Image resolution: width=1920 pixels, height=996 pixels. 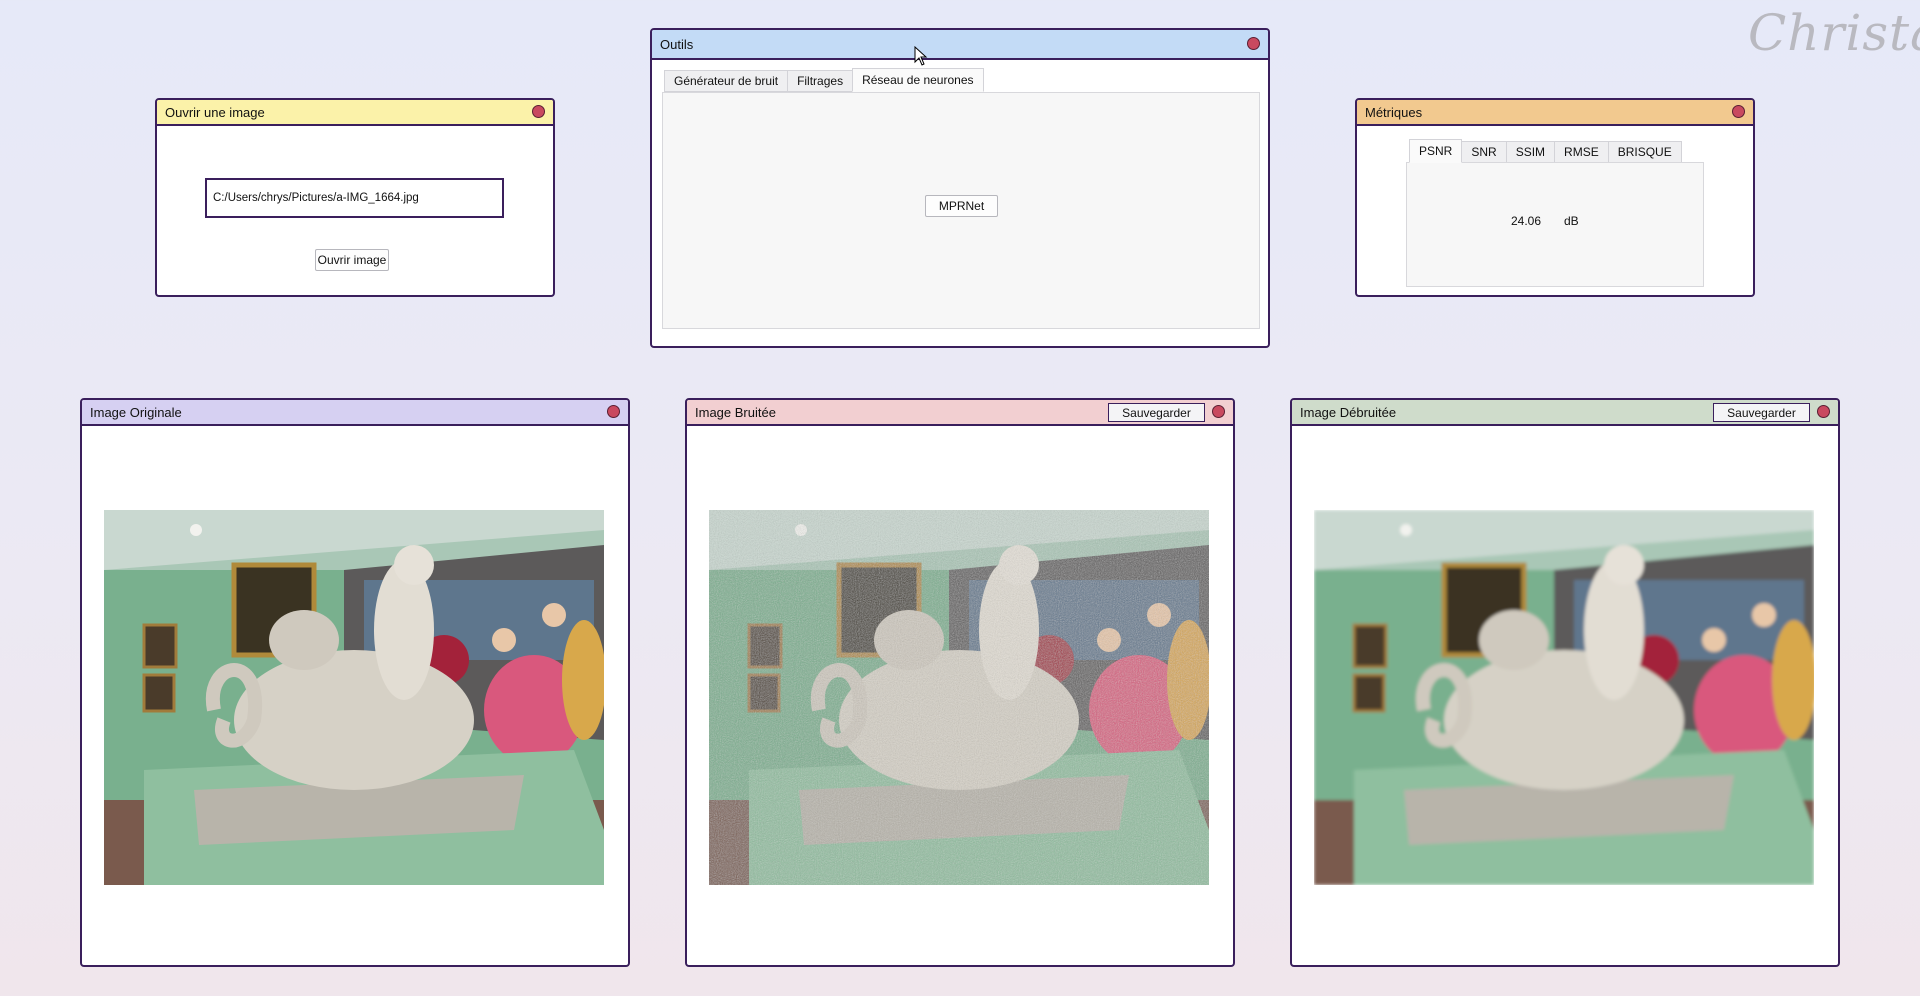 What do you see at coordinates (961, 206) in the screenshot?
I see `mprnet-button: MPRNet` at bounding box center [961, 206].